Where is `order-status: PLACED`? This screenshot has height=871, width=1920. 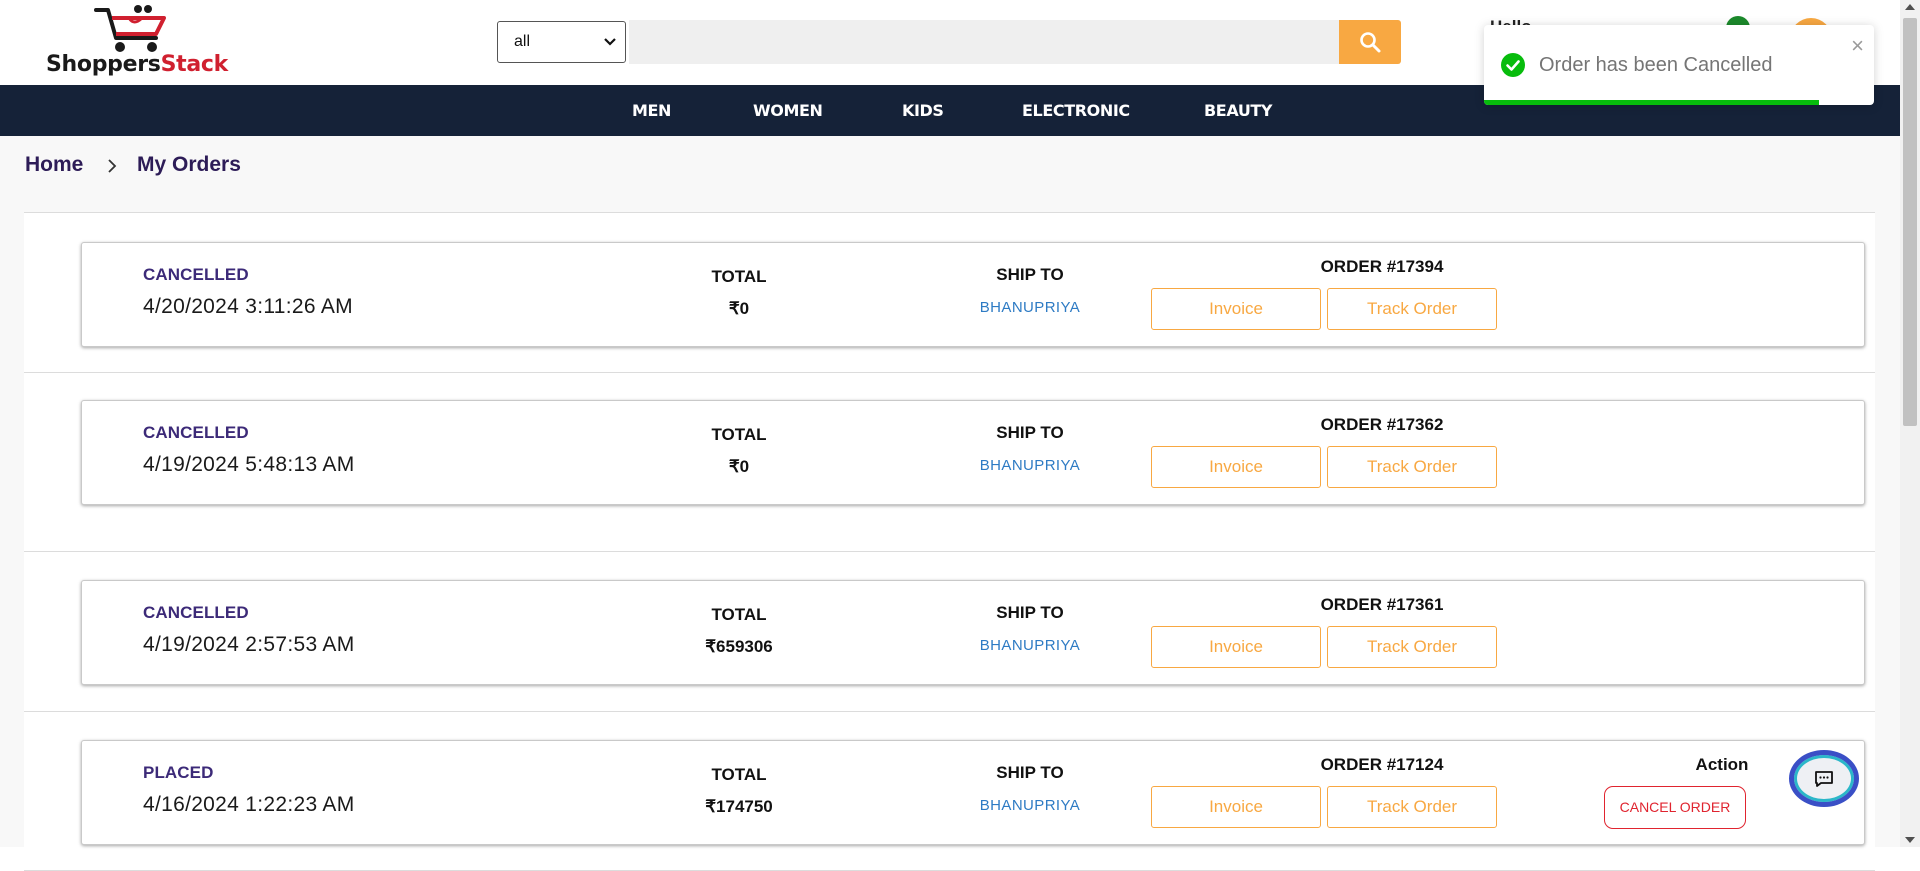
order-status: PLACED is located at coordinates (178, 772).